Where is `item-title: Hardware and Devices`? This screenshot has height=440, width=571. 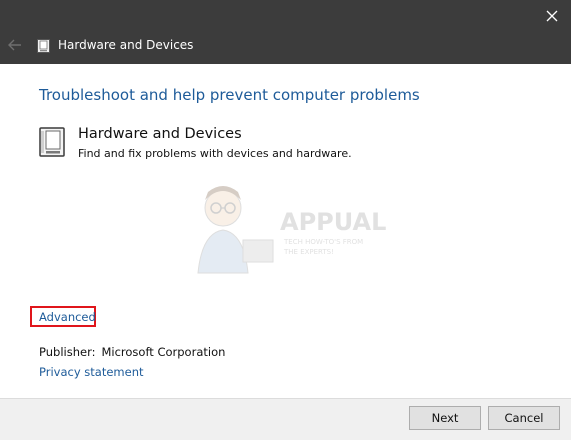
item-title: Hardware and Devices is located at coordinates (160, 134).